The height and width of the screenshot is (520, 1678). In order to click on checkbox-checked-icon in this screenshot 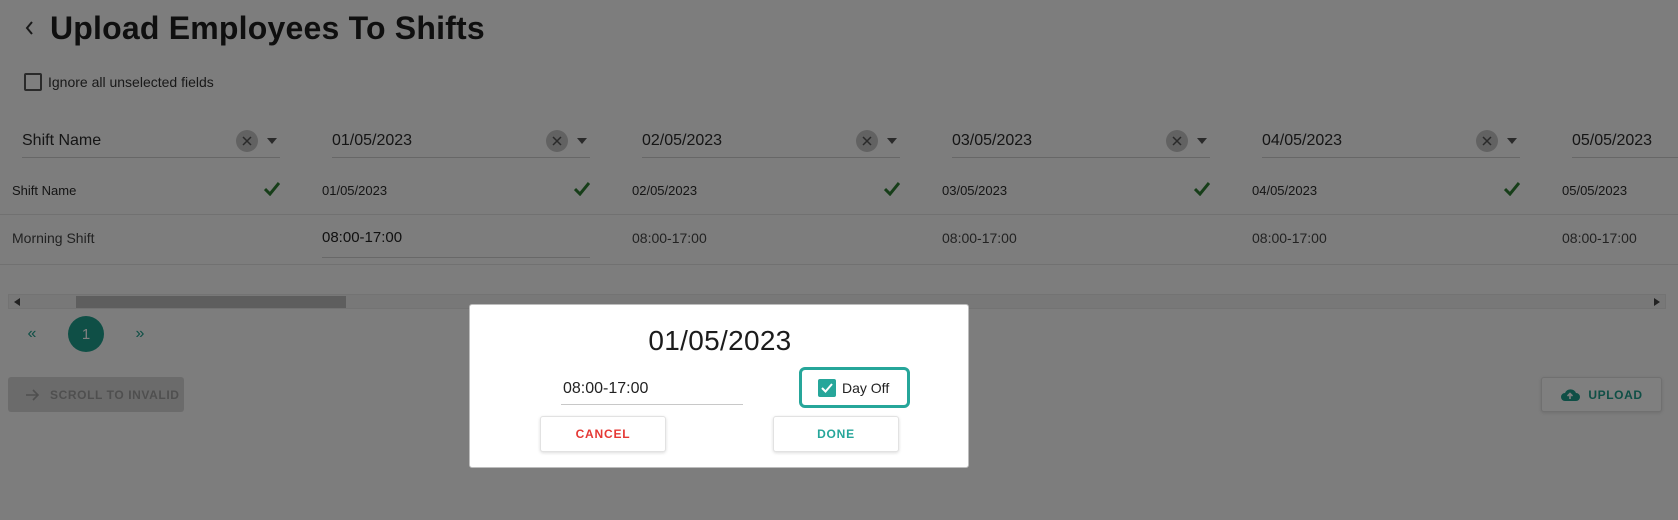, I will do `click(827, 387)`.